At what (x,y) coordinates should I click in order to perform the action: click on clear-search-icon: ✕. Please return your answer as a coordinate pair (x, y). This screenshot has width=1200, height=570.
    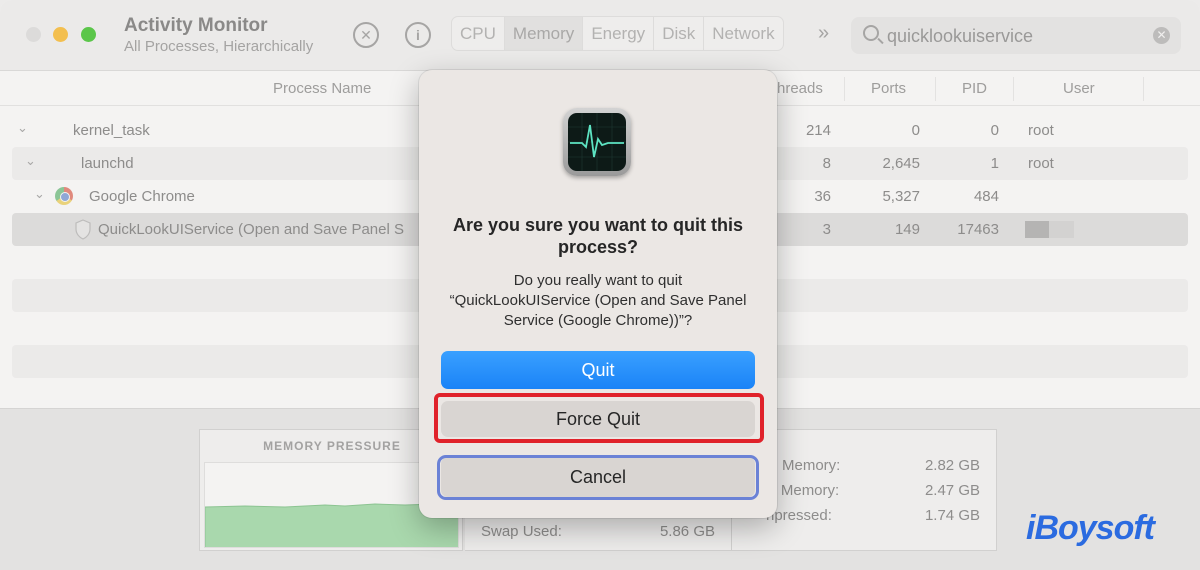
    Looking at the image, I should click on (1161, 35).